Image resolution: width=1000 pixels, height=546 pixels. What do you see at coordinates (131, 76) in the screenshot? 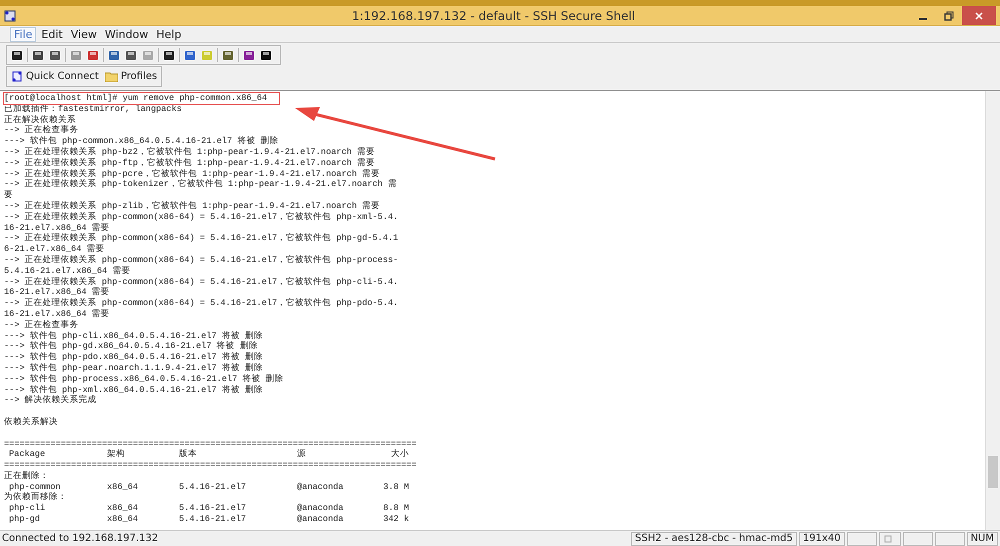
I see `quick-bar-button: Profiles` at bounding box center [131, 76].